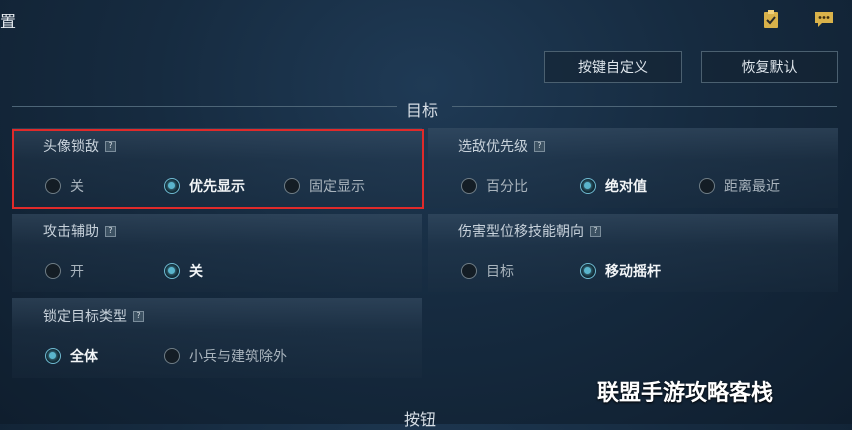  I want to click on panel-title-text: 伤害型位移技能朝向, so click(521, 232).